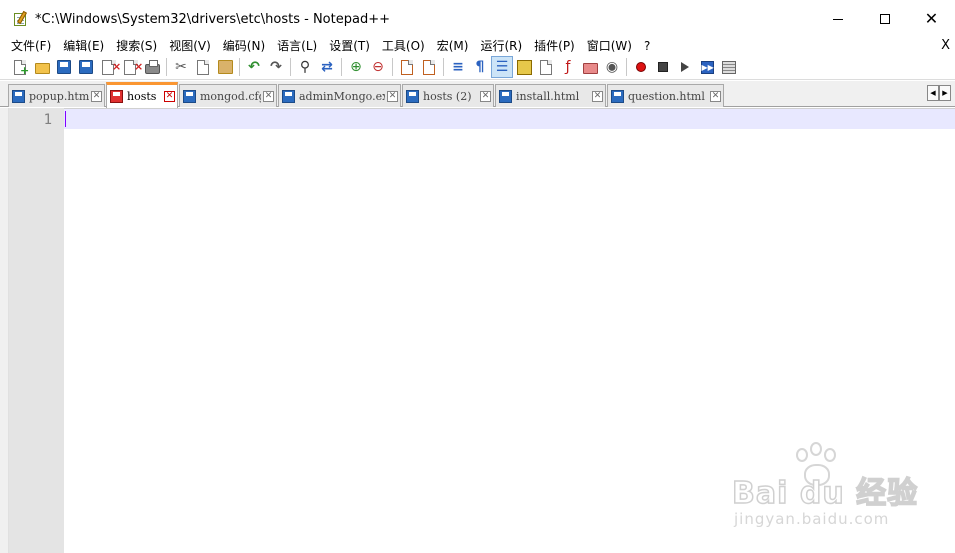  Describe the element at coordinates (63, 330) in the screenshot. I see `fold-margin` at that location.